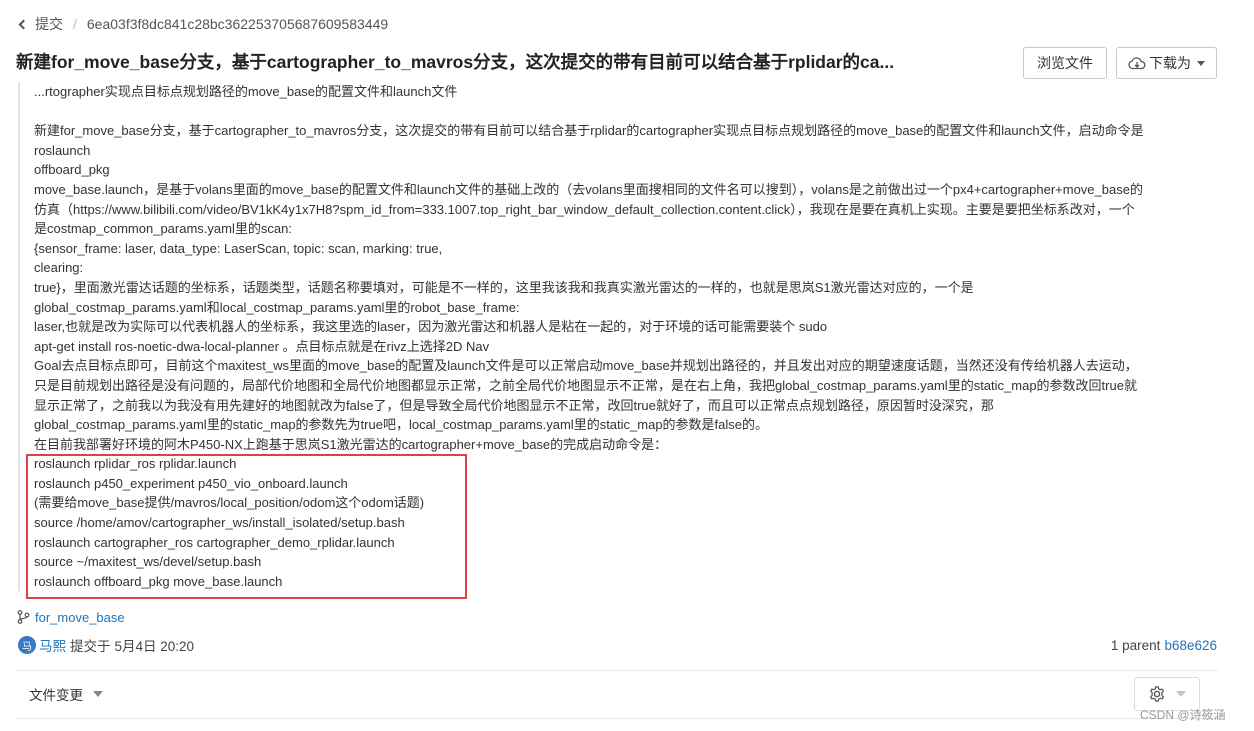 This screenshot has width=1254, height=731. I want to click on parent-info: 1 parent b68e626, so click(1164, 645).